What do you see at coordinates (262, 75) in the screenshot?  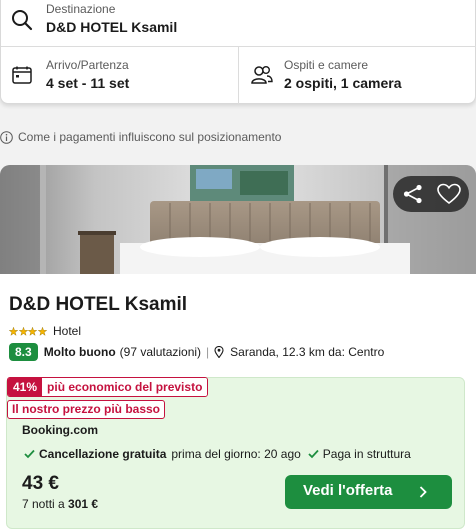 I see `guests-icon` at bounding box center [262, 75].